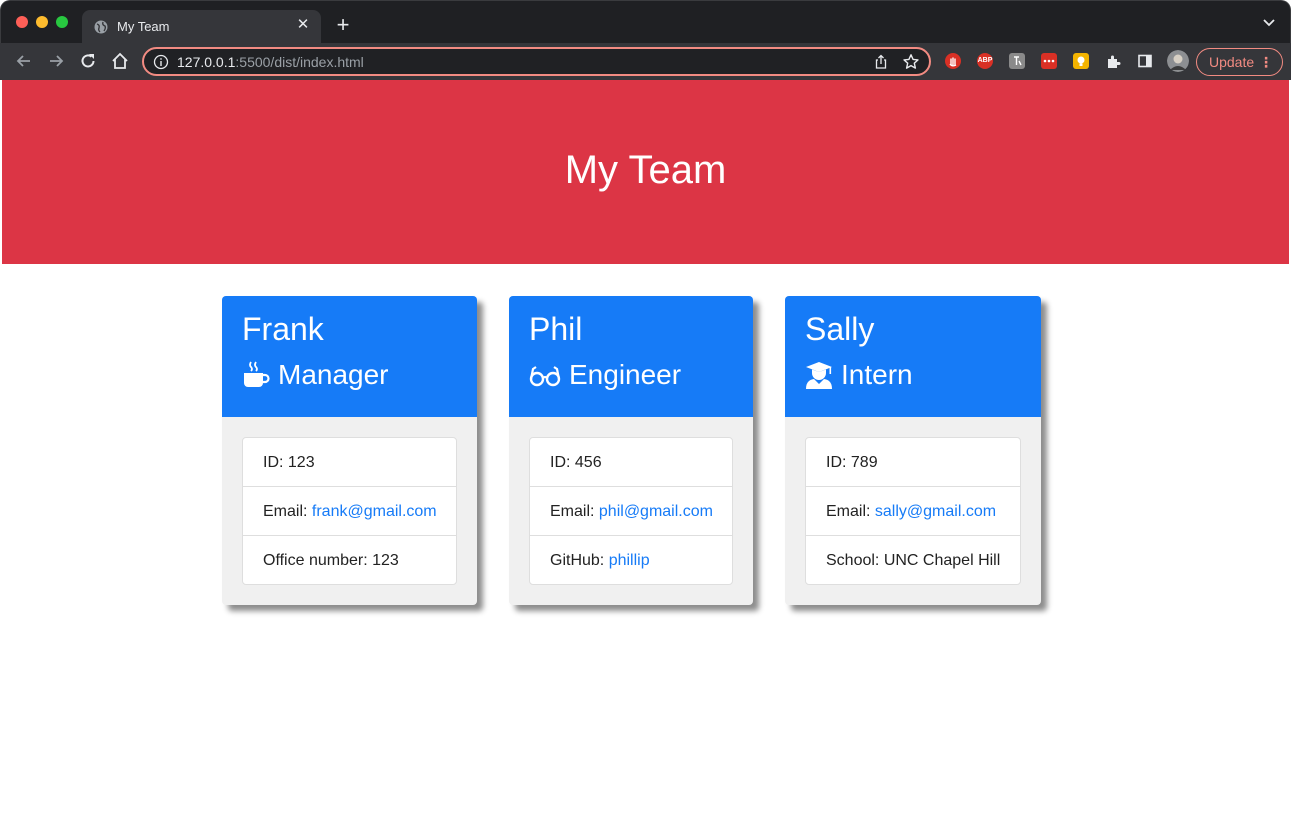 This screenshot has width=1291, height=822. Describe the element at coordinates (545, 376) in the screenshot. I see `glasses-icon` at that location.